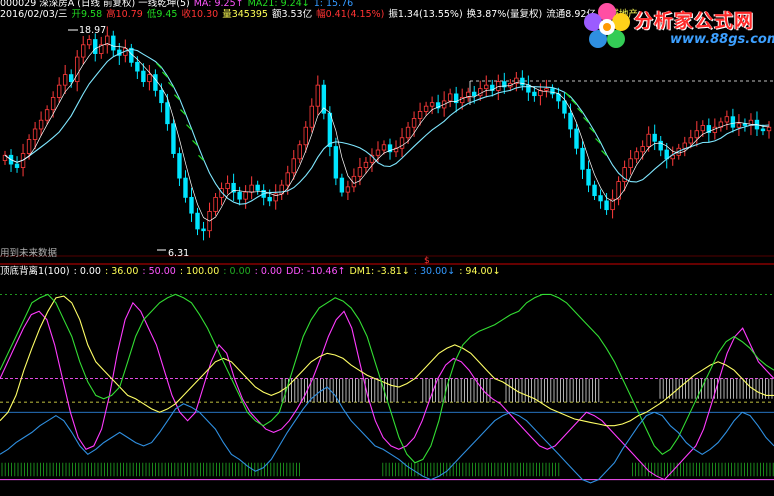 The image size is (774, 496). I want to click on future-data-note: 用到未来数据, so click(29, 253).